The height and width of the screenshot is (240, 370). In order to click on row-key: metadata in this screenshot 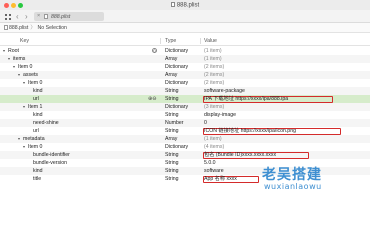, I will do `click(34, 139)`.